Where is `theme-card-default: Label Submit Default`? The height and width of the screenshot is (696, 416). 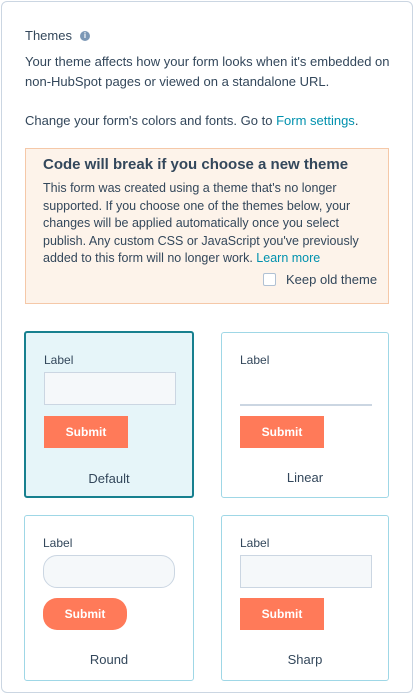
theme-card-default: Label Submit Default is located at coordinates (109, 414).